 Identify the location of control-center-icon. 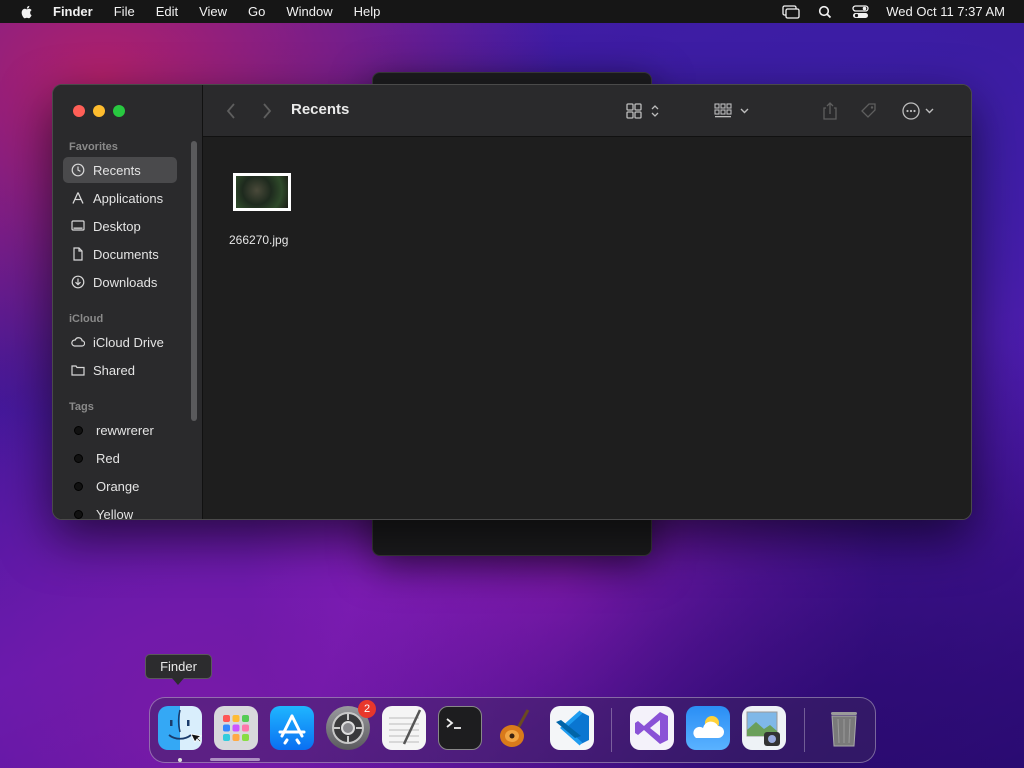
(861, 11).